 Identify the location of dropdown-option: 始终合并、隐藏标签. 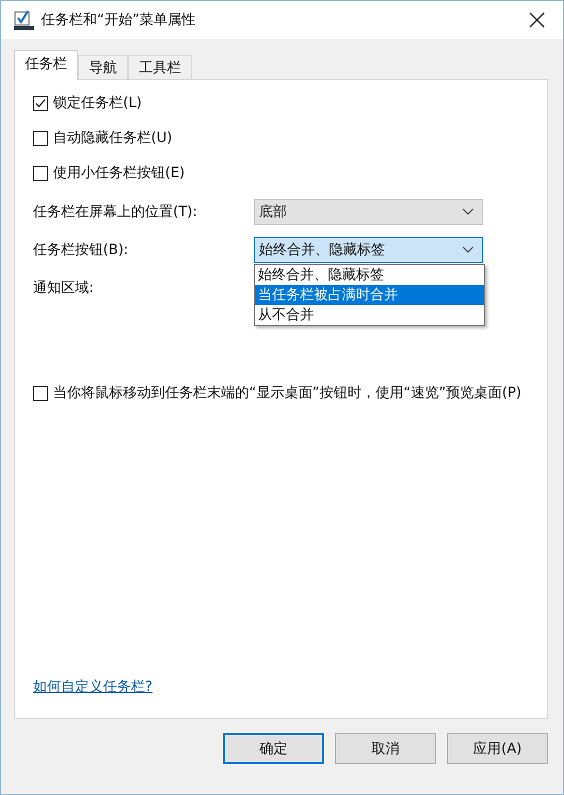
(369, 275).